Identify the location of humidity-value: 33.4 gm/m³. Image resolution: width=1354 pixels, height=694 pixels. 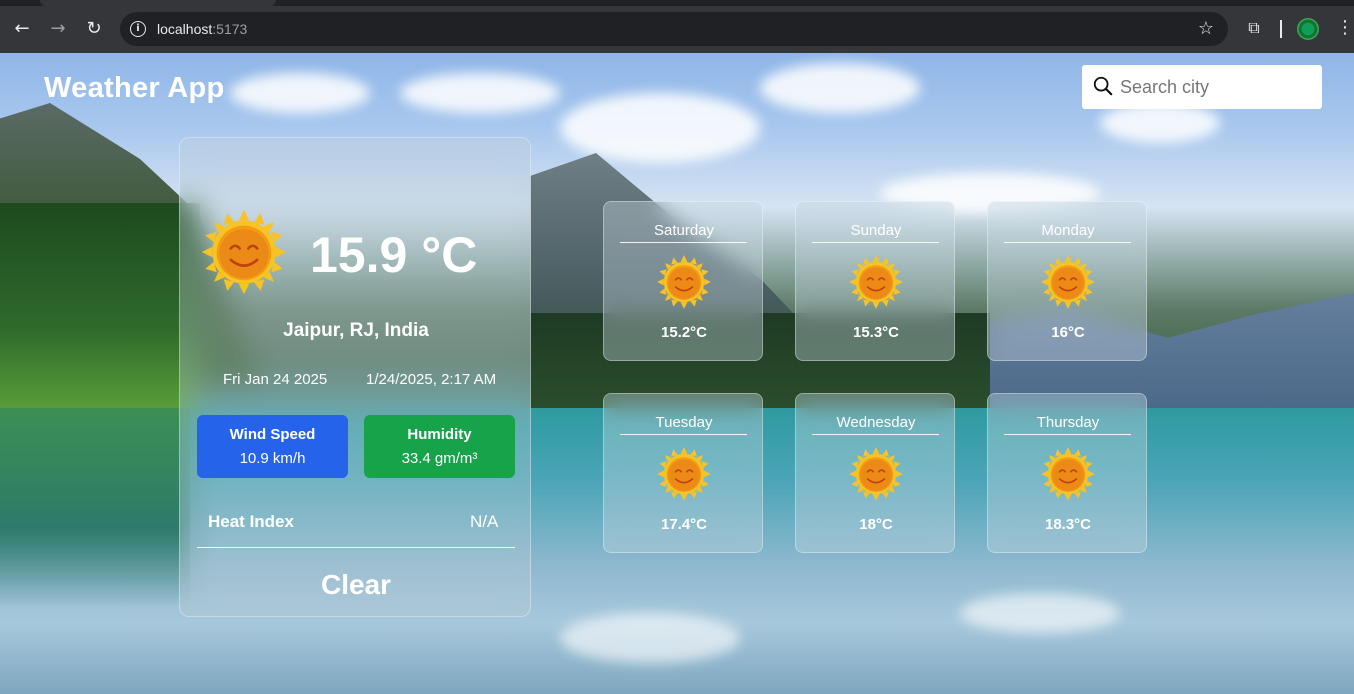
(439, 458).